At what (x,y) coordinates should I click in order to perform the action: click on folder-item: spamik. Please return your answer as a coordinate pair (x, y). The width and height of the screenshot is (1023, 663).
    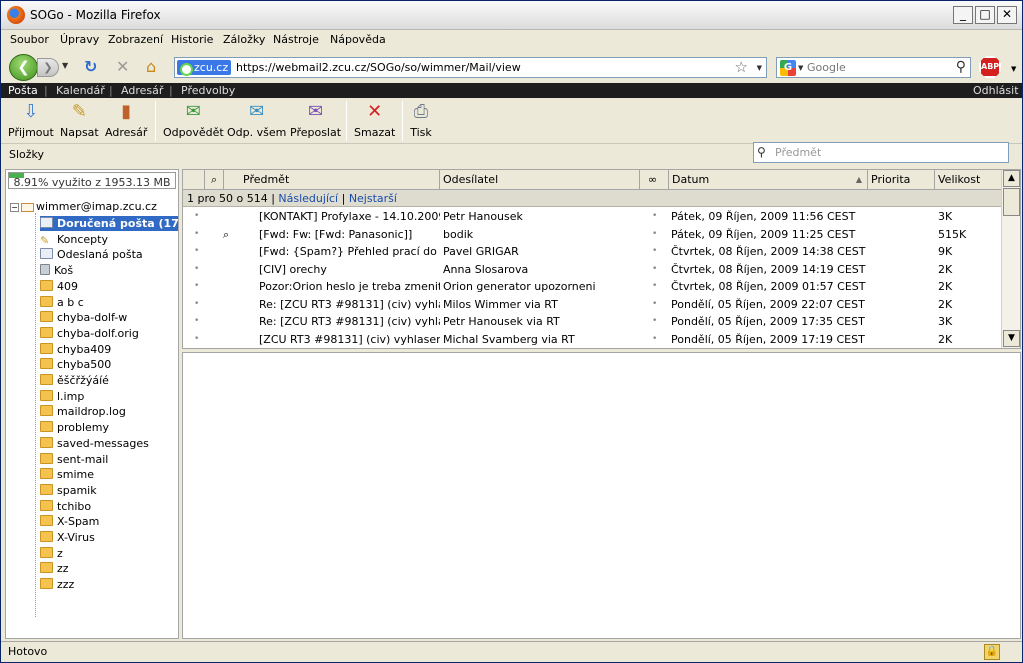
    Looking at the image, I should click on (68, 490).